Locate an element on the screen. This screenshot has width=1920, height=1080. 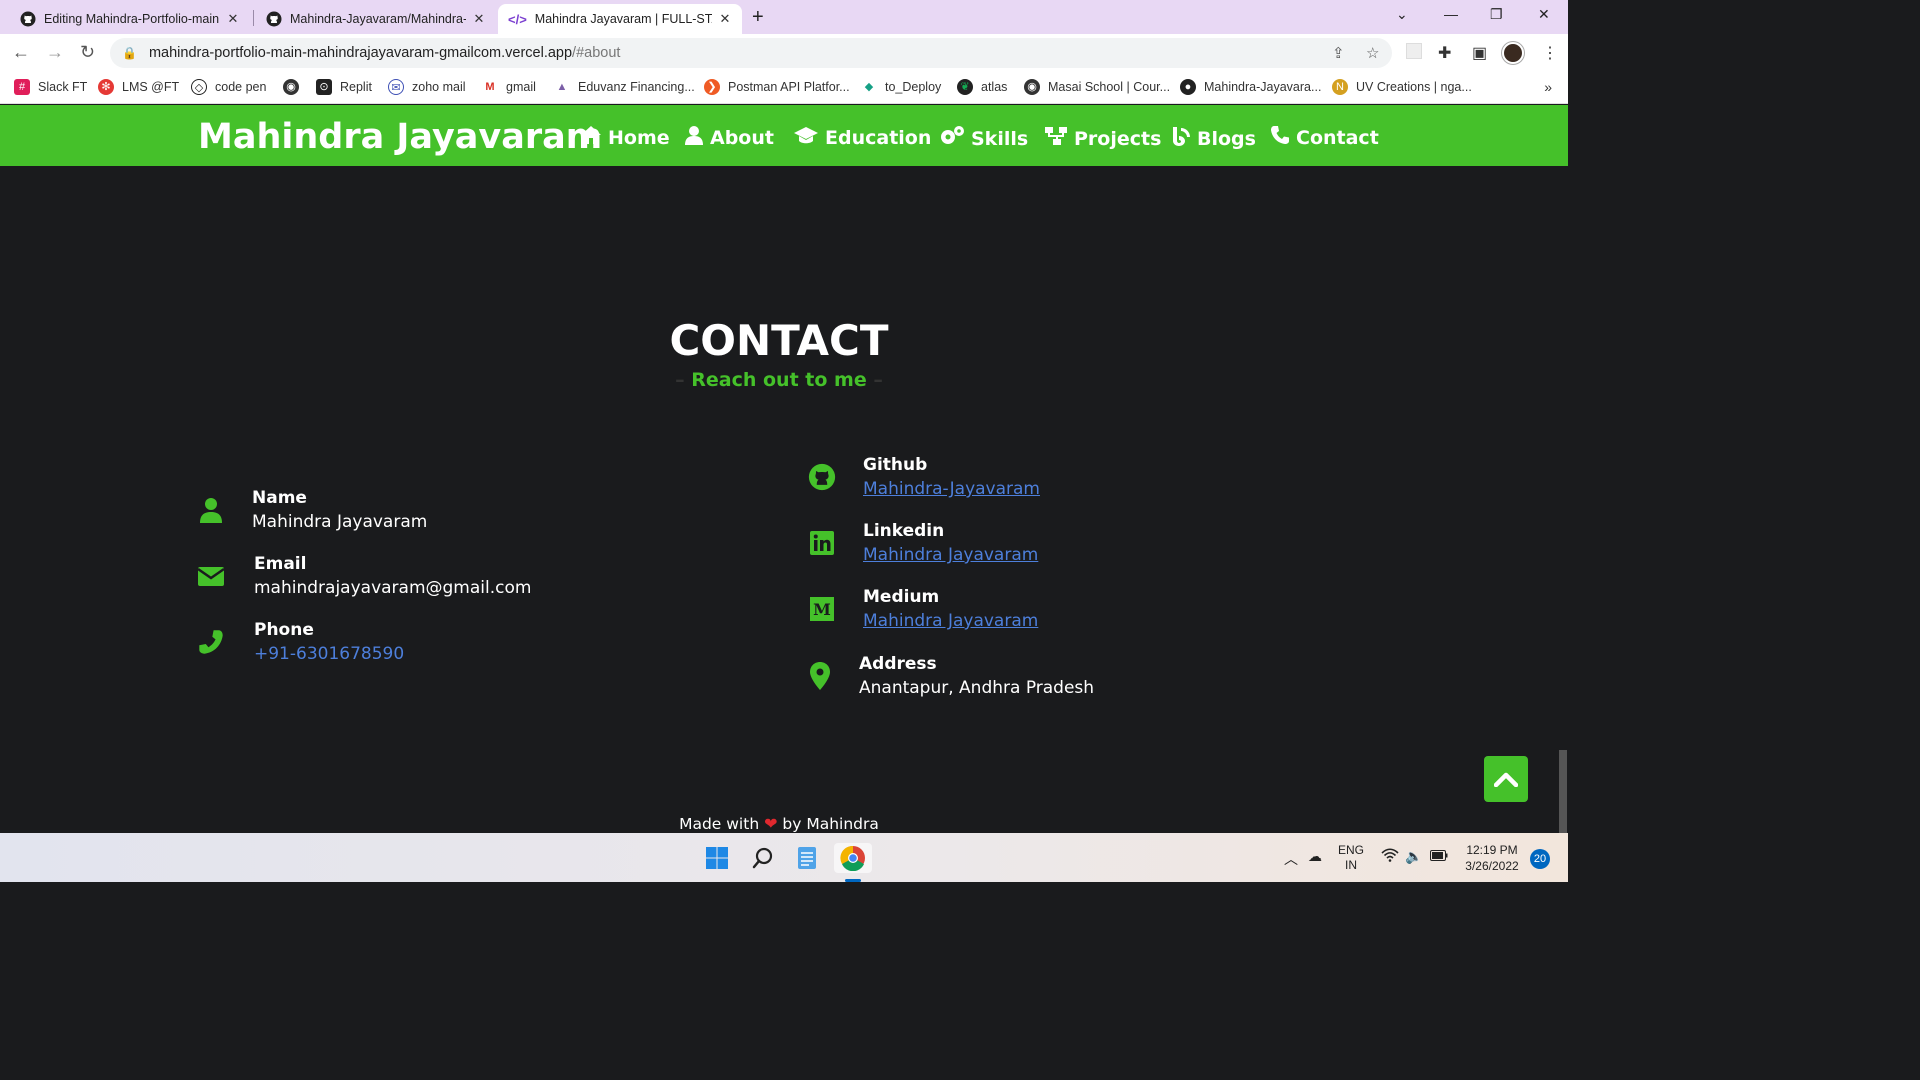
scroll-to-top-button is located at coordinates (1506, 779).